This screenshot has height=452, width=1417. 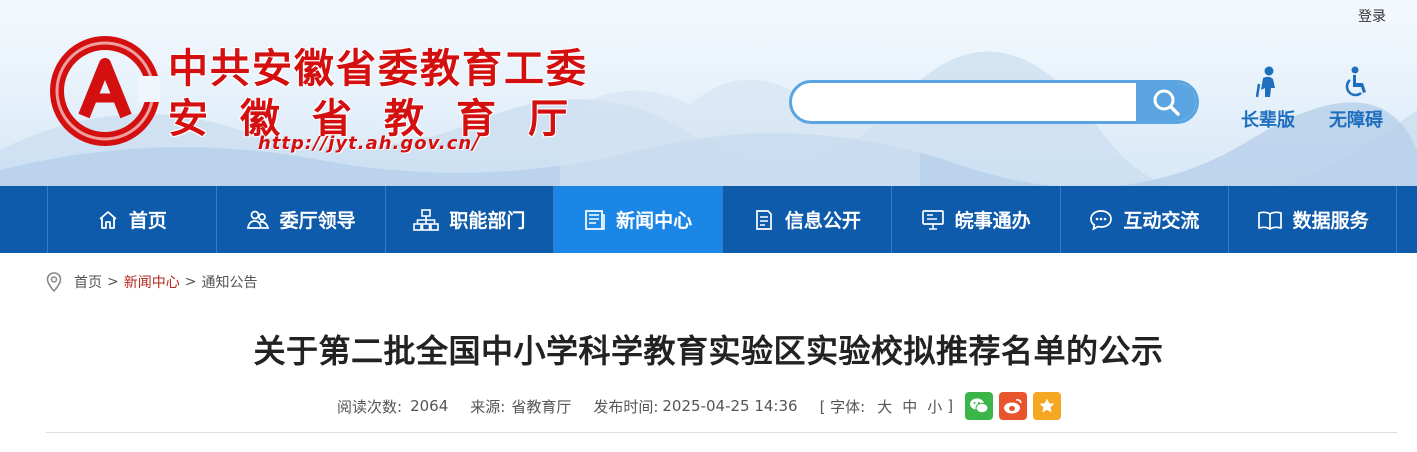 I want to click on nav-item-label: 数据服务, so click(x=1330, y=221).